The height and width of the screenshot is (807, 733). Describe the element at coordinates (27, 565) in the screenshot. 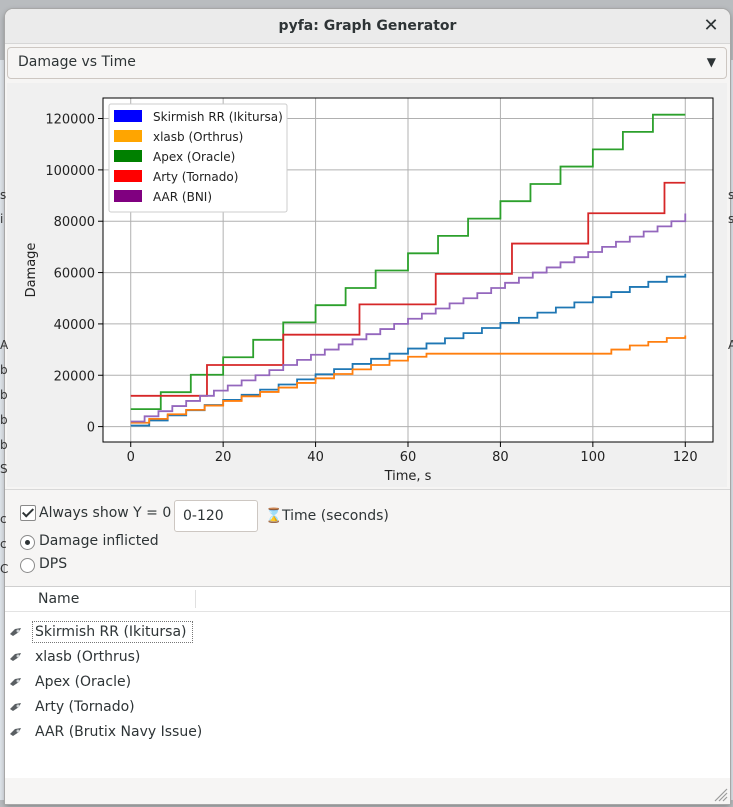

I see `dps-radio` at that location.